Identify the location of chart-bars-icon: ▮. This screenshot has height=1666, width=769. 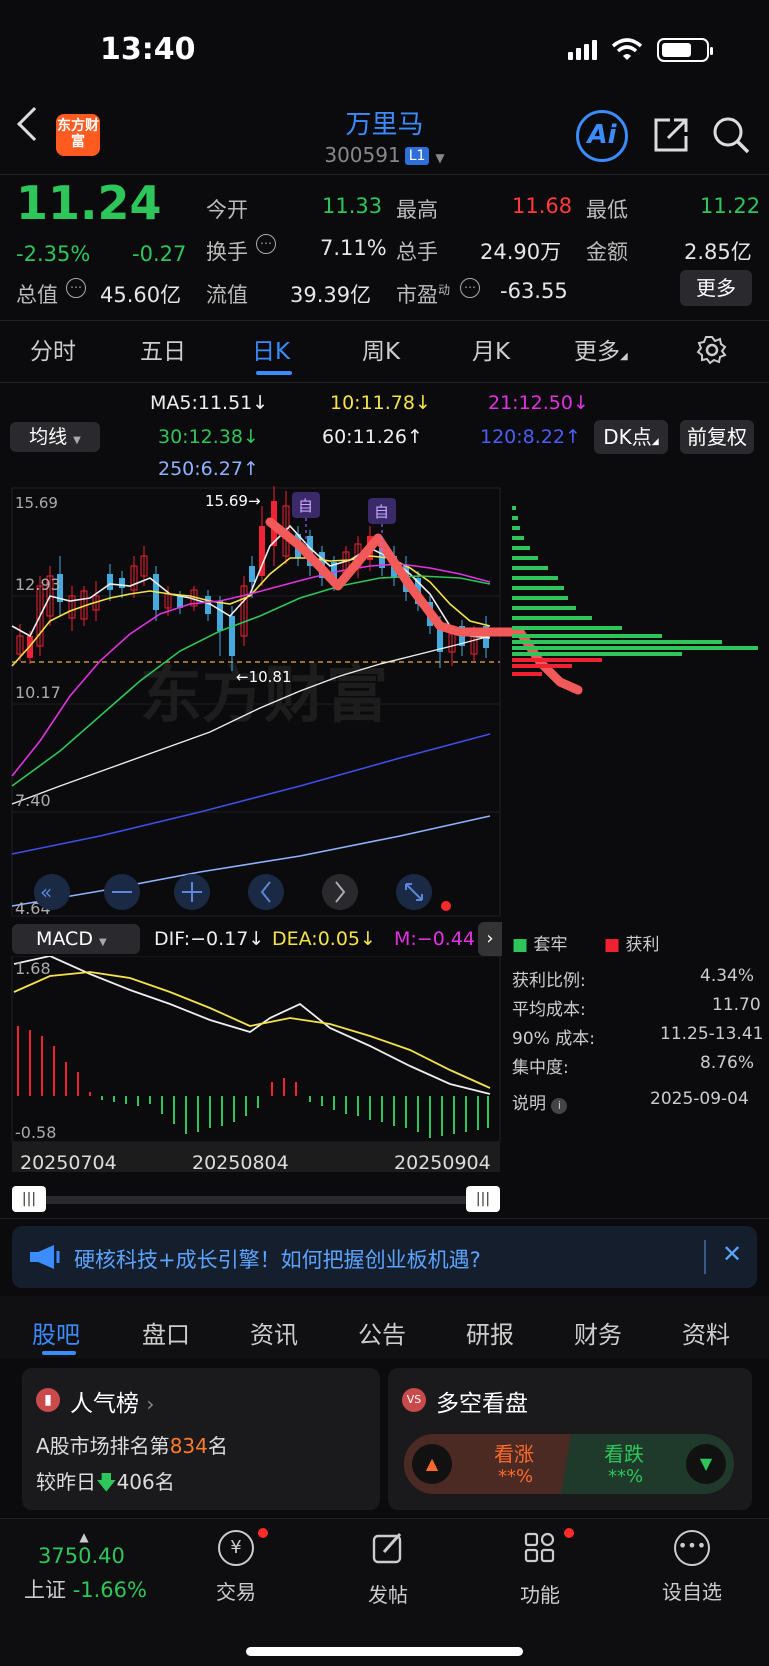
(48, 1400).